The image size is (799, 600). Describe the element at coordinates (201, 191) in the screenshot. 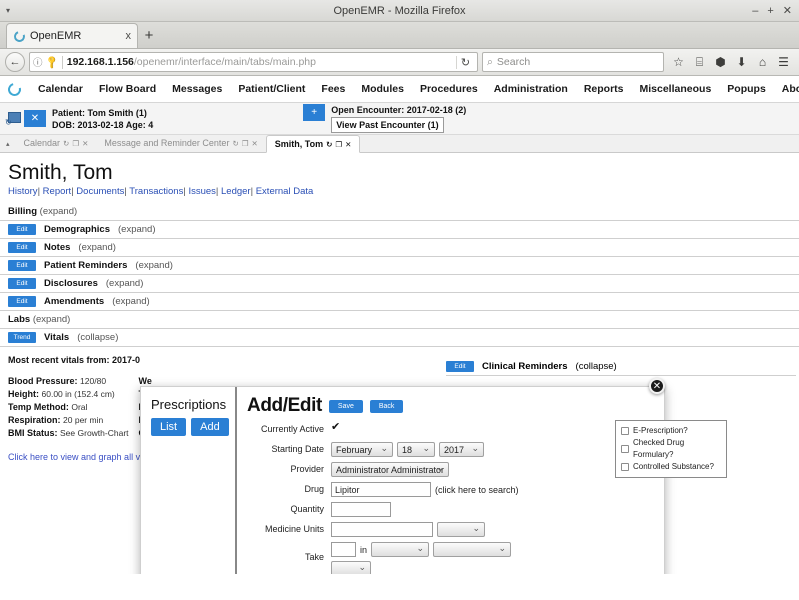

I see `link-issues: Issues` at that location.